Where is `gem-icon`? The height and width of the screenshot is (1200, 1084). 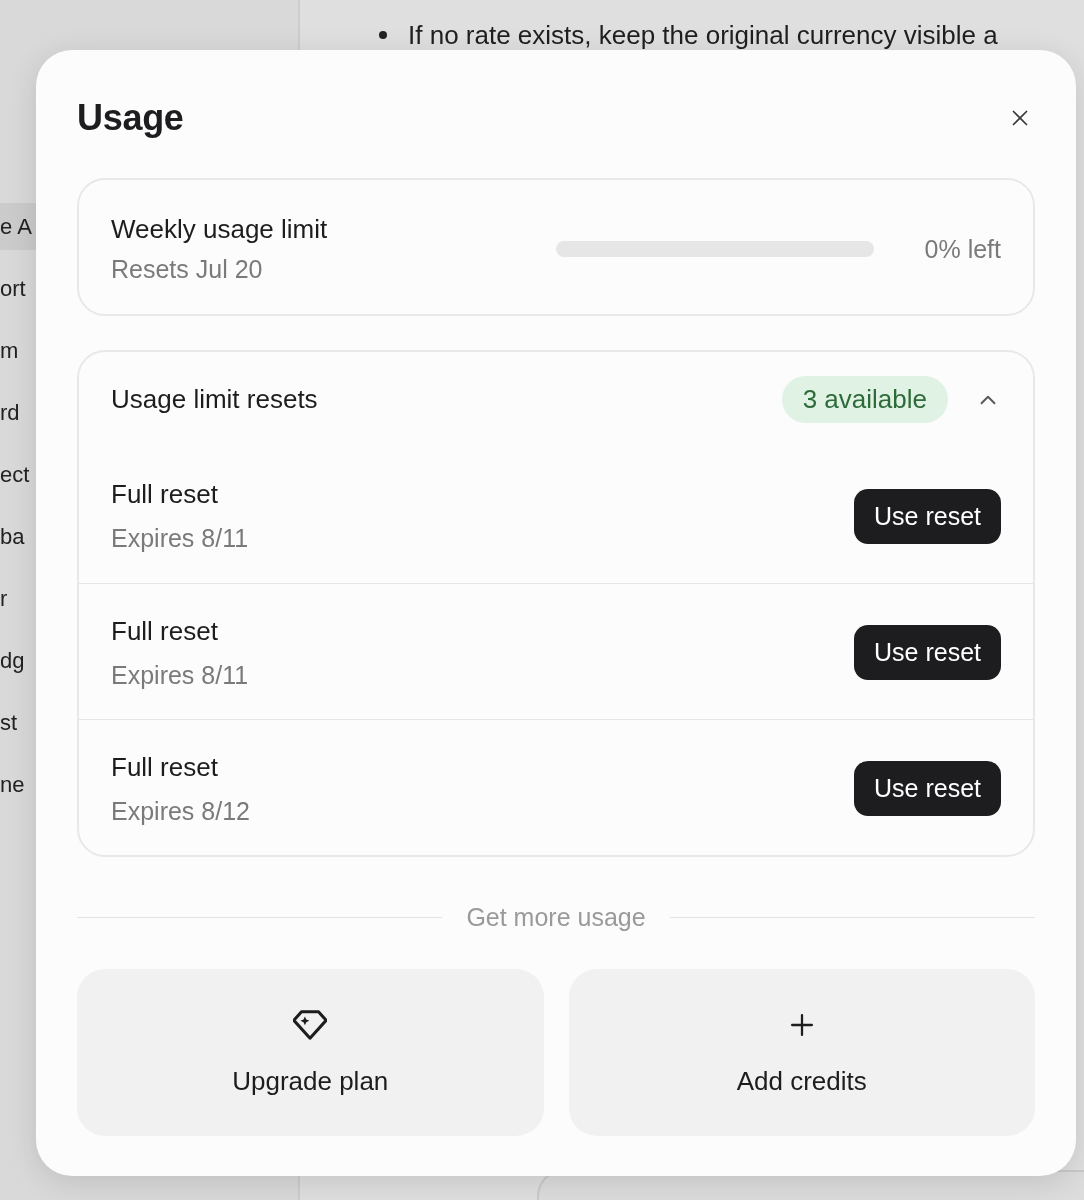
gem-icon is located at coordinates (310, 1025).